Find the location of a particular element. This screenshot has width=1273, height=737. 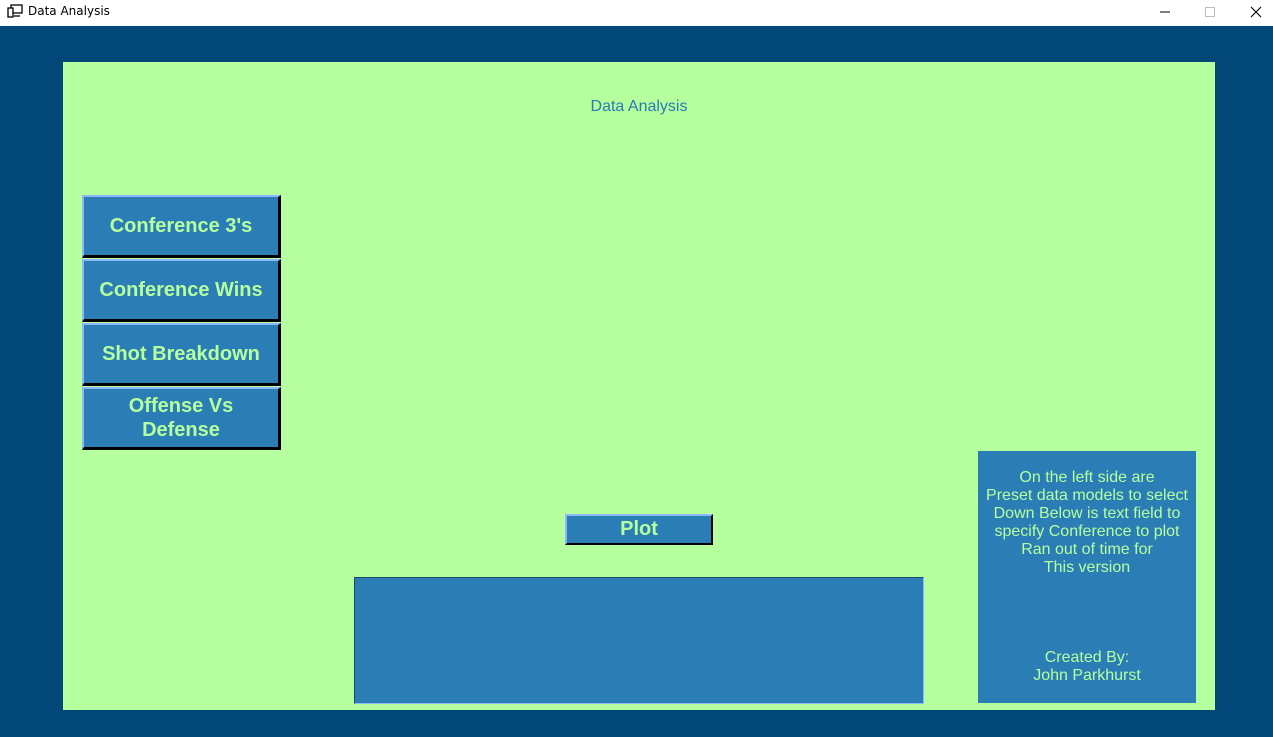

conference-input is located at coordinates (639, 640).